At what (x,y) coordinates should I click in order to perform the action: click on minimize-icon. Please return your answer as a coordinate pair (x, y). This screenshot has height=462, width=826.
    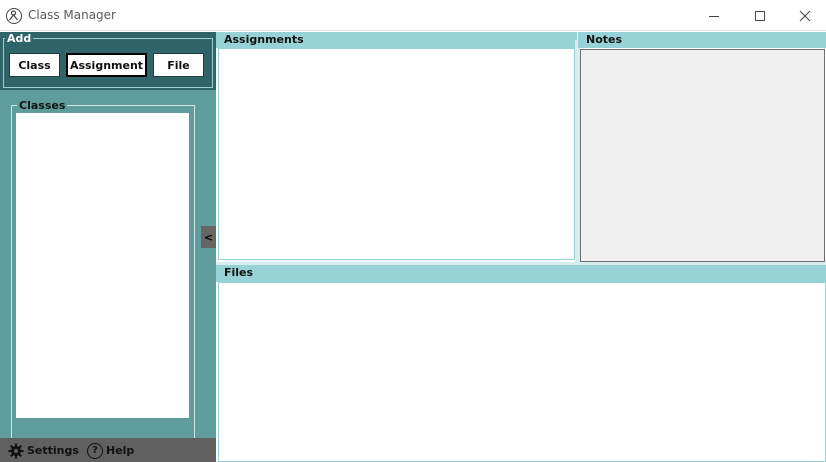
    Looking at the image, I should click on (714, 16).